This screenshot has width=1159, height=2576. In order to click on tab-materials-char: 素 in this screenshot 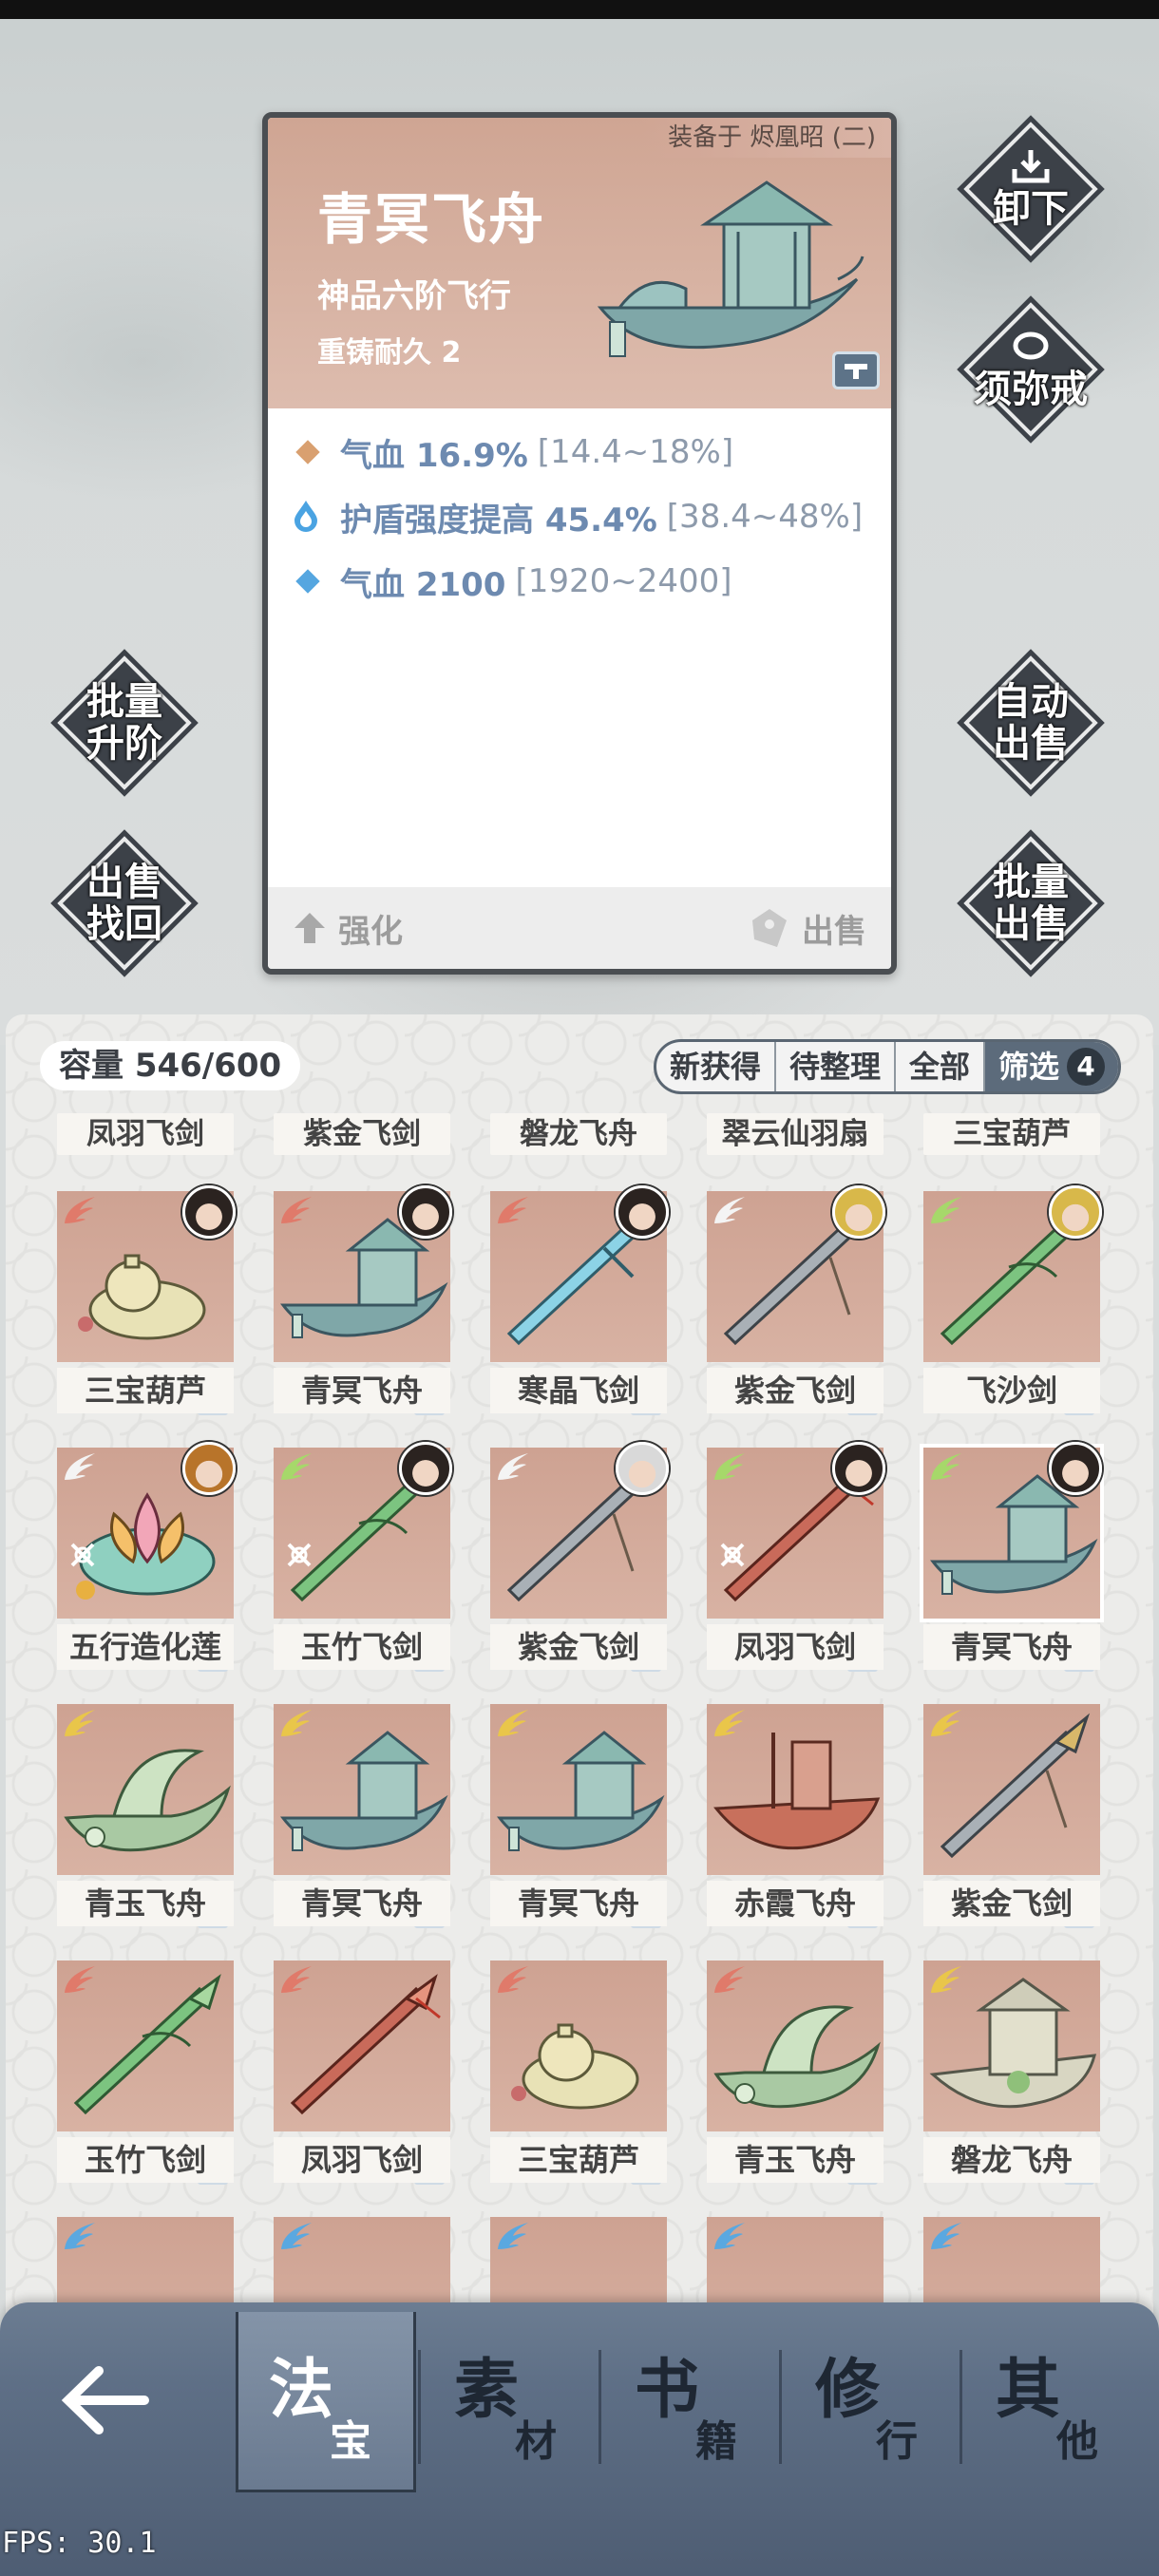, I will do `click(487, 2390)`.